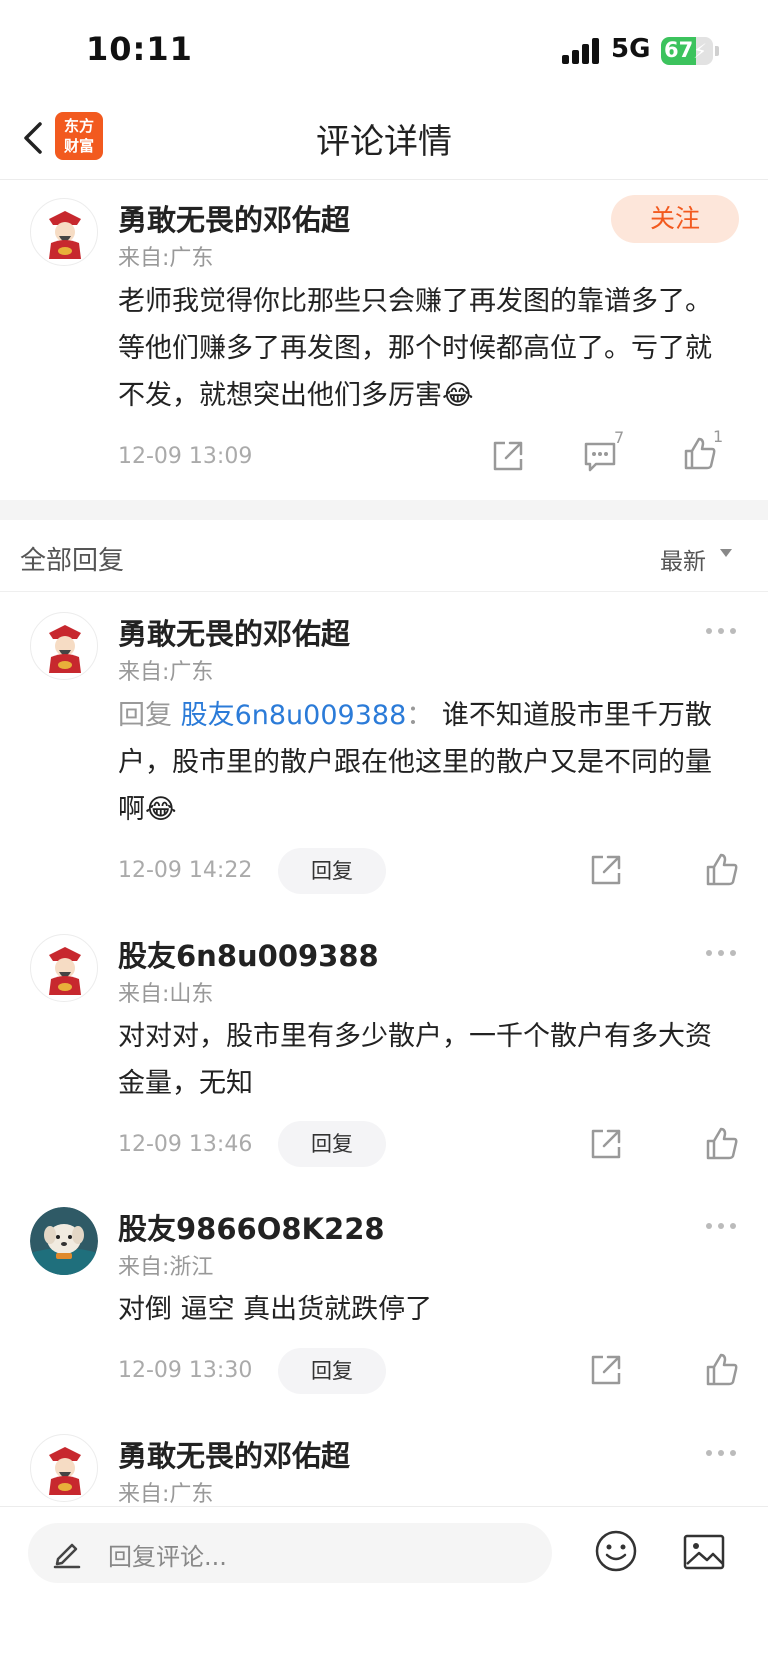 The width and height of the screenshot is (768, 1663). What do you see at coordinates (275, 1309) in the screenshot?
I see `reply-text: 对倒 逼空 真出货就跌停了` at bounding box center [275, 1309].